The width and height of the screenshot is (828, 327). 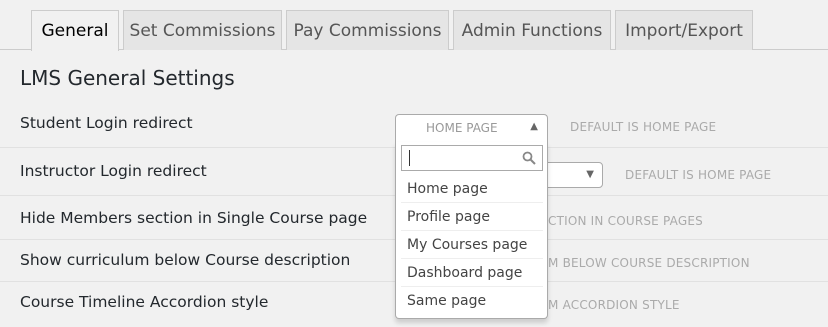 I want to click on option-my-courses-page: My Courses page, so click(x=472, y=245).